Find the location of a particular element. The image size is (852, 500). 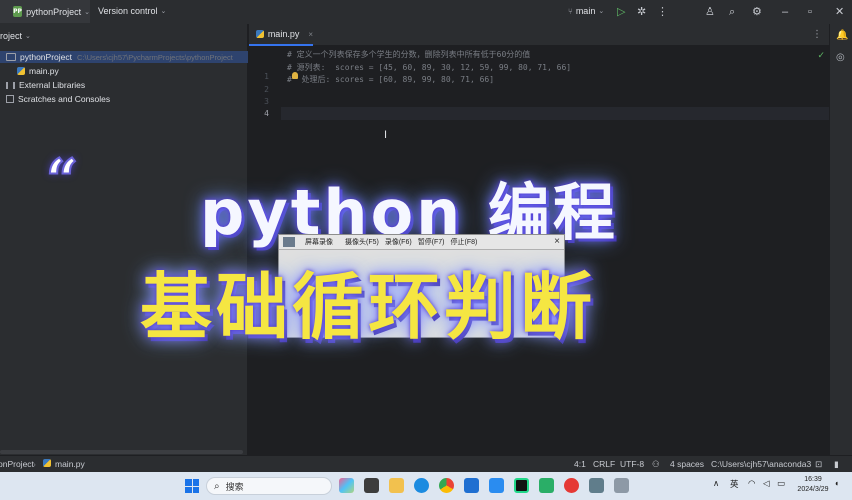

system-clock: 16:39 2024/3/29 is located at coordinates (813, 485).